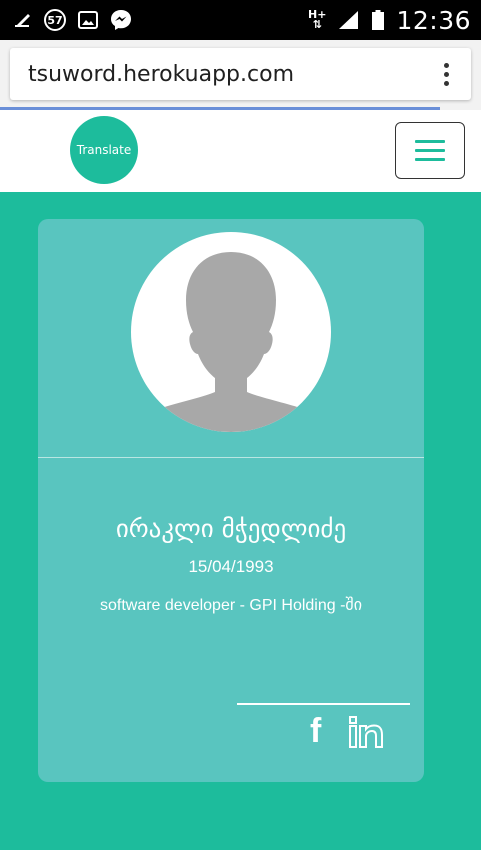 The height and width of the screenshot is (850, 481). I want to click on user-silhouette-icon, so click(231, 342).